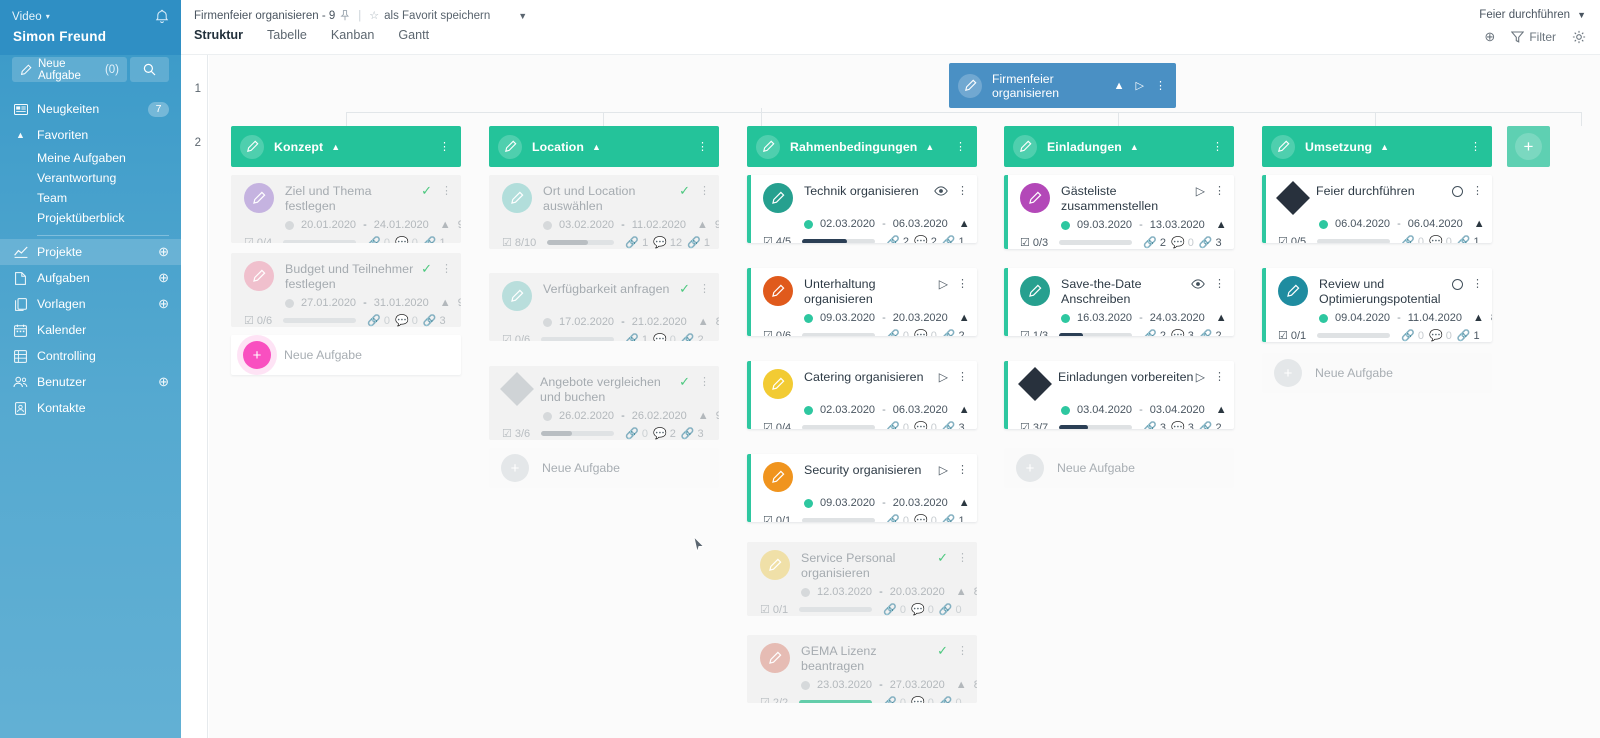  I want to click on column-header-einladungen: Einladungen ▲ ⋮, so click(1119, 146).